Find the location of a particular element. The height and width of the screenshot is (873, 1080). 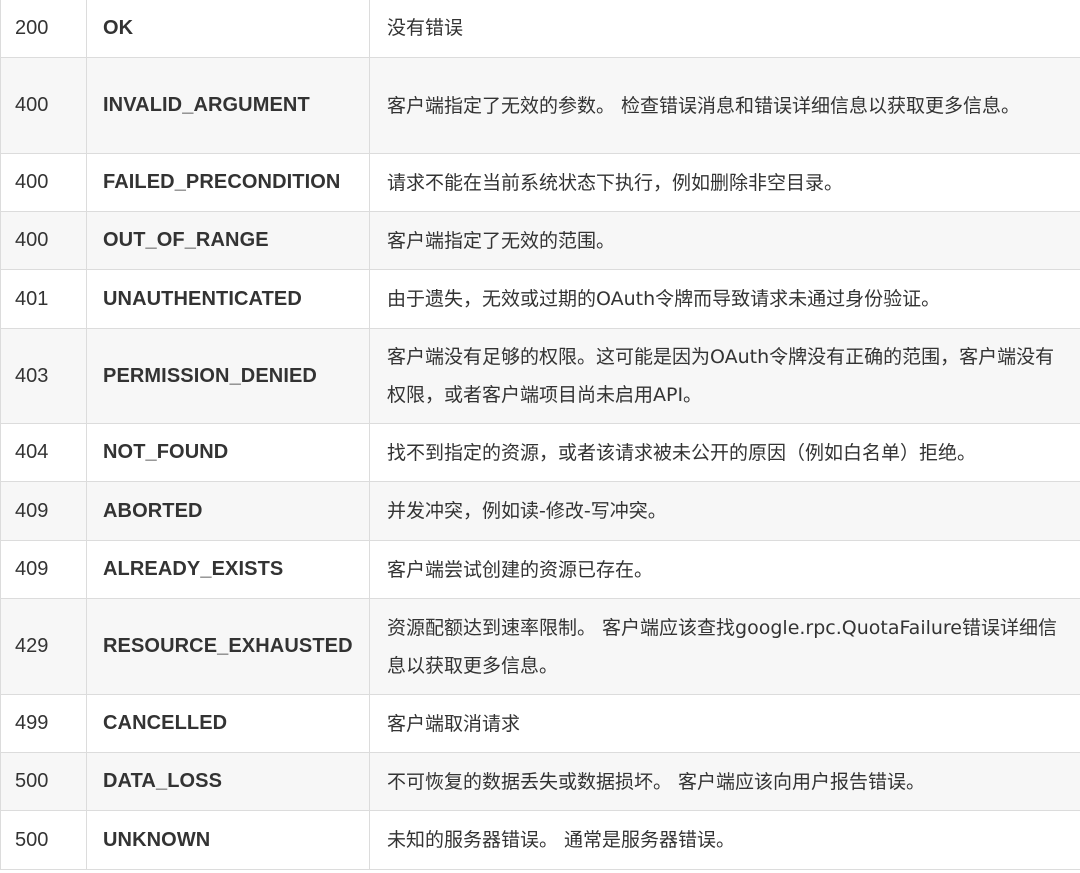

error-name-cell: NOT_FOUND is located at coordinates (228, 452).